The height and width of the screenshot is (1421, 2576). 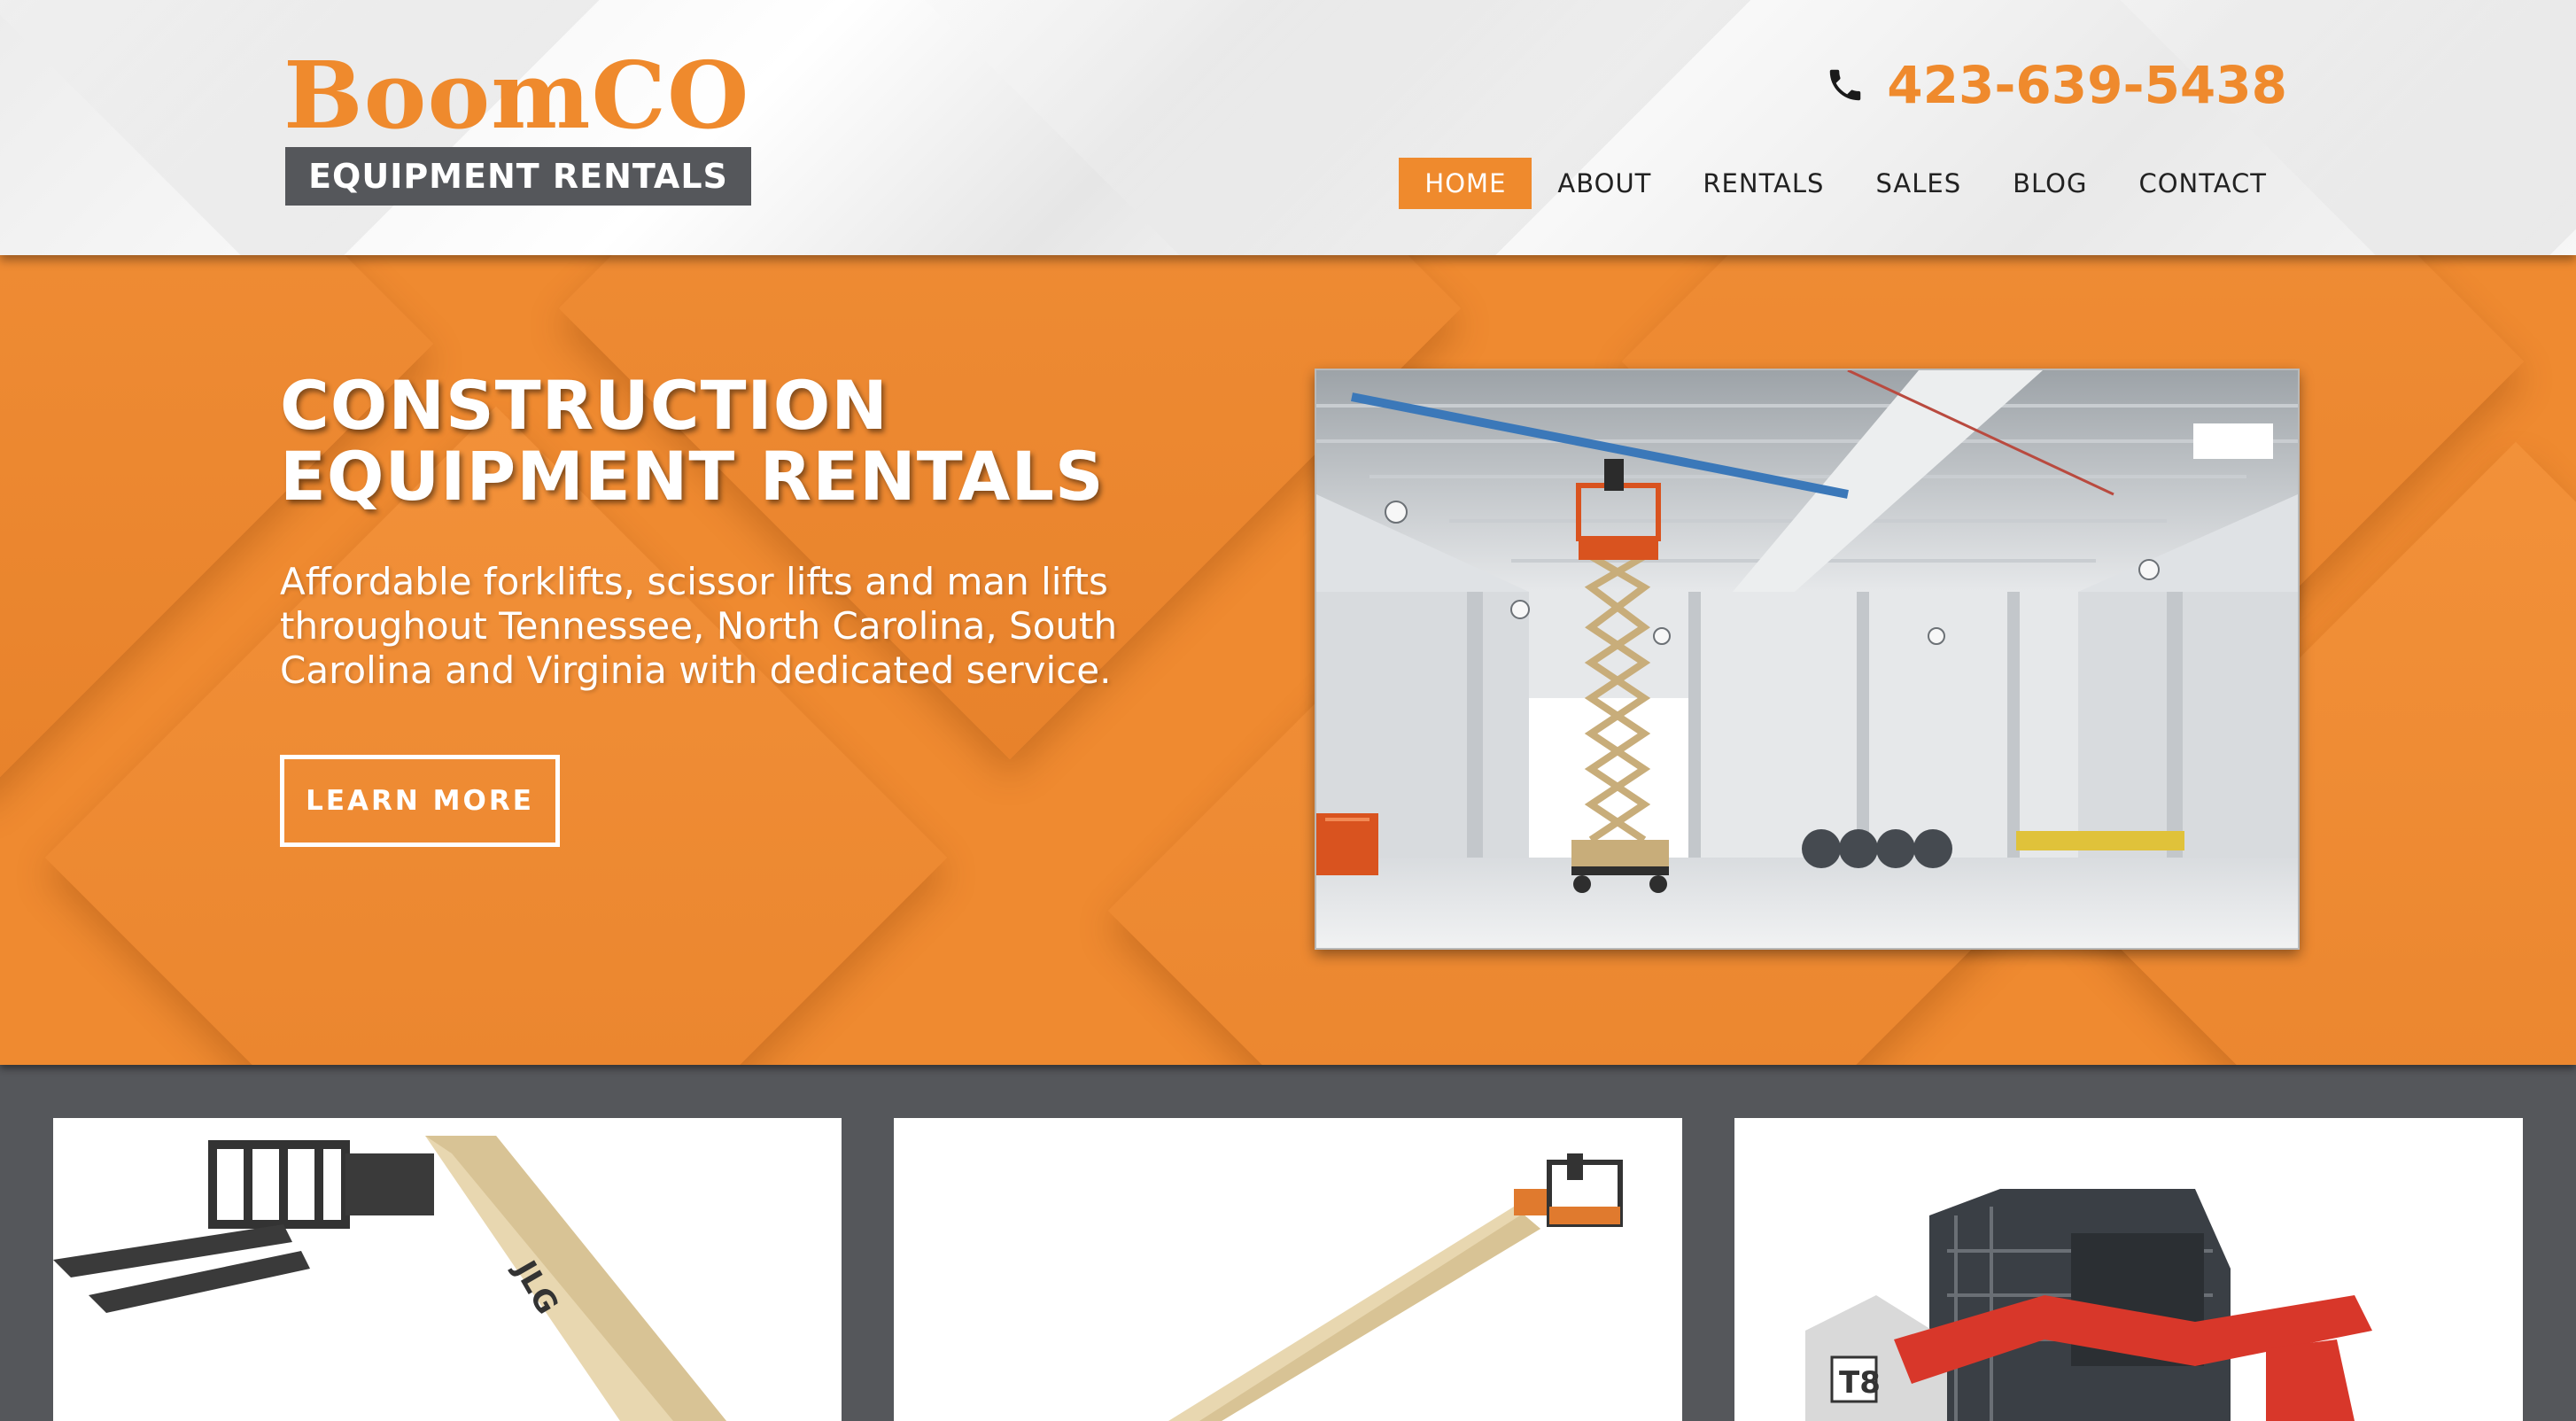 I want to click on equipment-card-track-loader: T8, so click(x=2128, y=1269).